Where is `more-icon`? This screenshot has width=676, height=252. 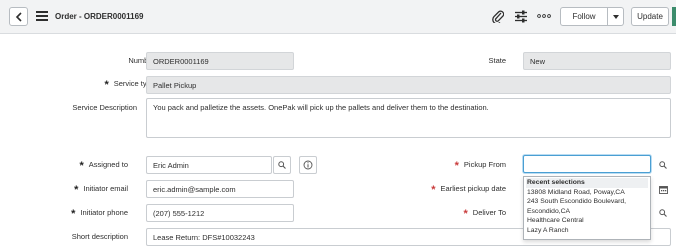 more-icon is located at coordinates (544, 16).